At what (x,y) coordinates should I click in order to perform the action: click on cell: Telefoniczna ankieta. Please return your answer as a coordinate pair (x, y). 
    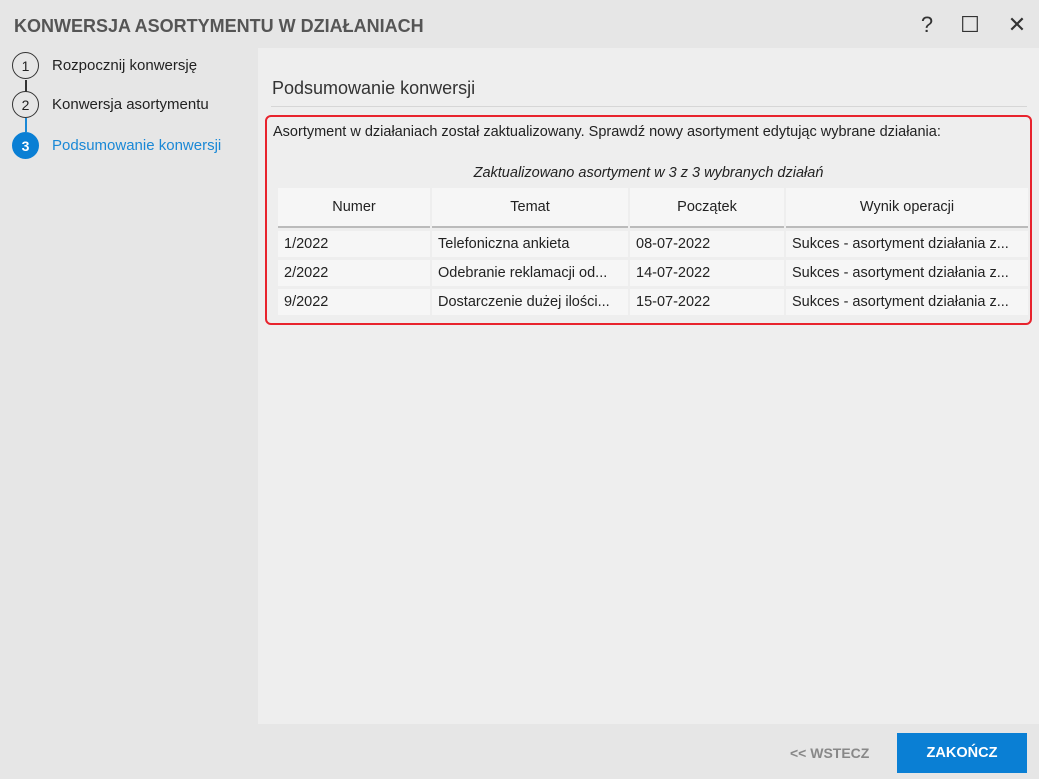
    Looking at the image, I should click on (530, 244).